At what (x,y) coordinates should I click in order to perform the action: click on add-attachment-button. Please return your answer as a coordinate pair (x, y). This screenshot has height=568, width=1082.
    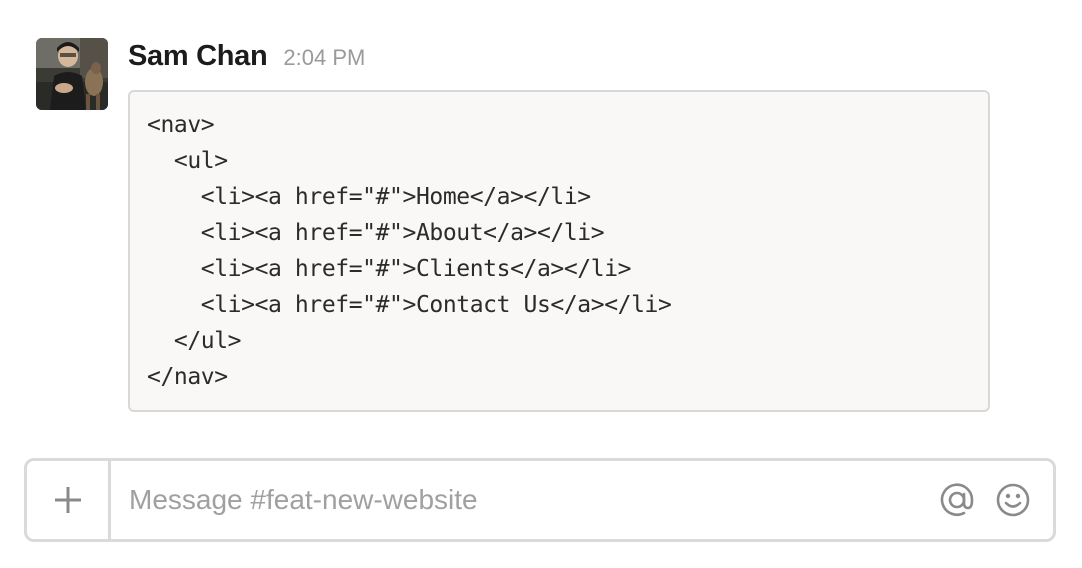
    Looking at the image, I should click on (69, 500).